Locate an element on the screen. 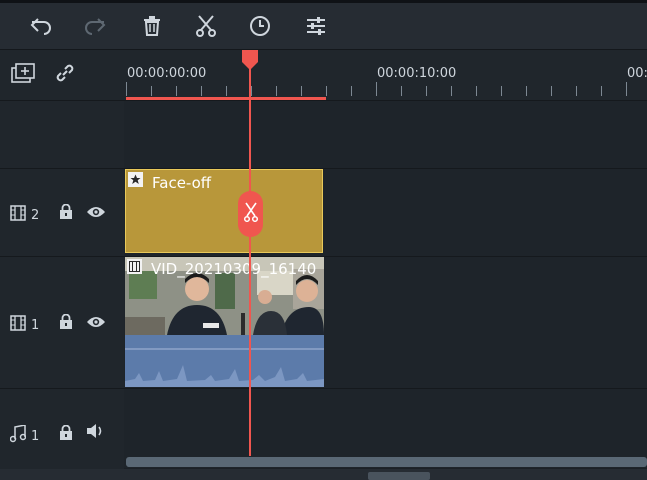 Image resolution: width=647 pixels, height=480 pixels. split-at-playhead-button is located at coordinates (250, 214).